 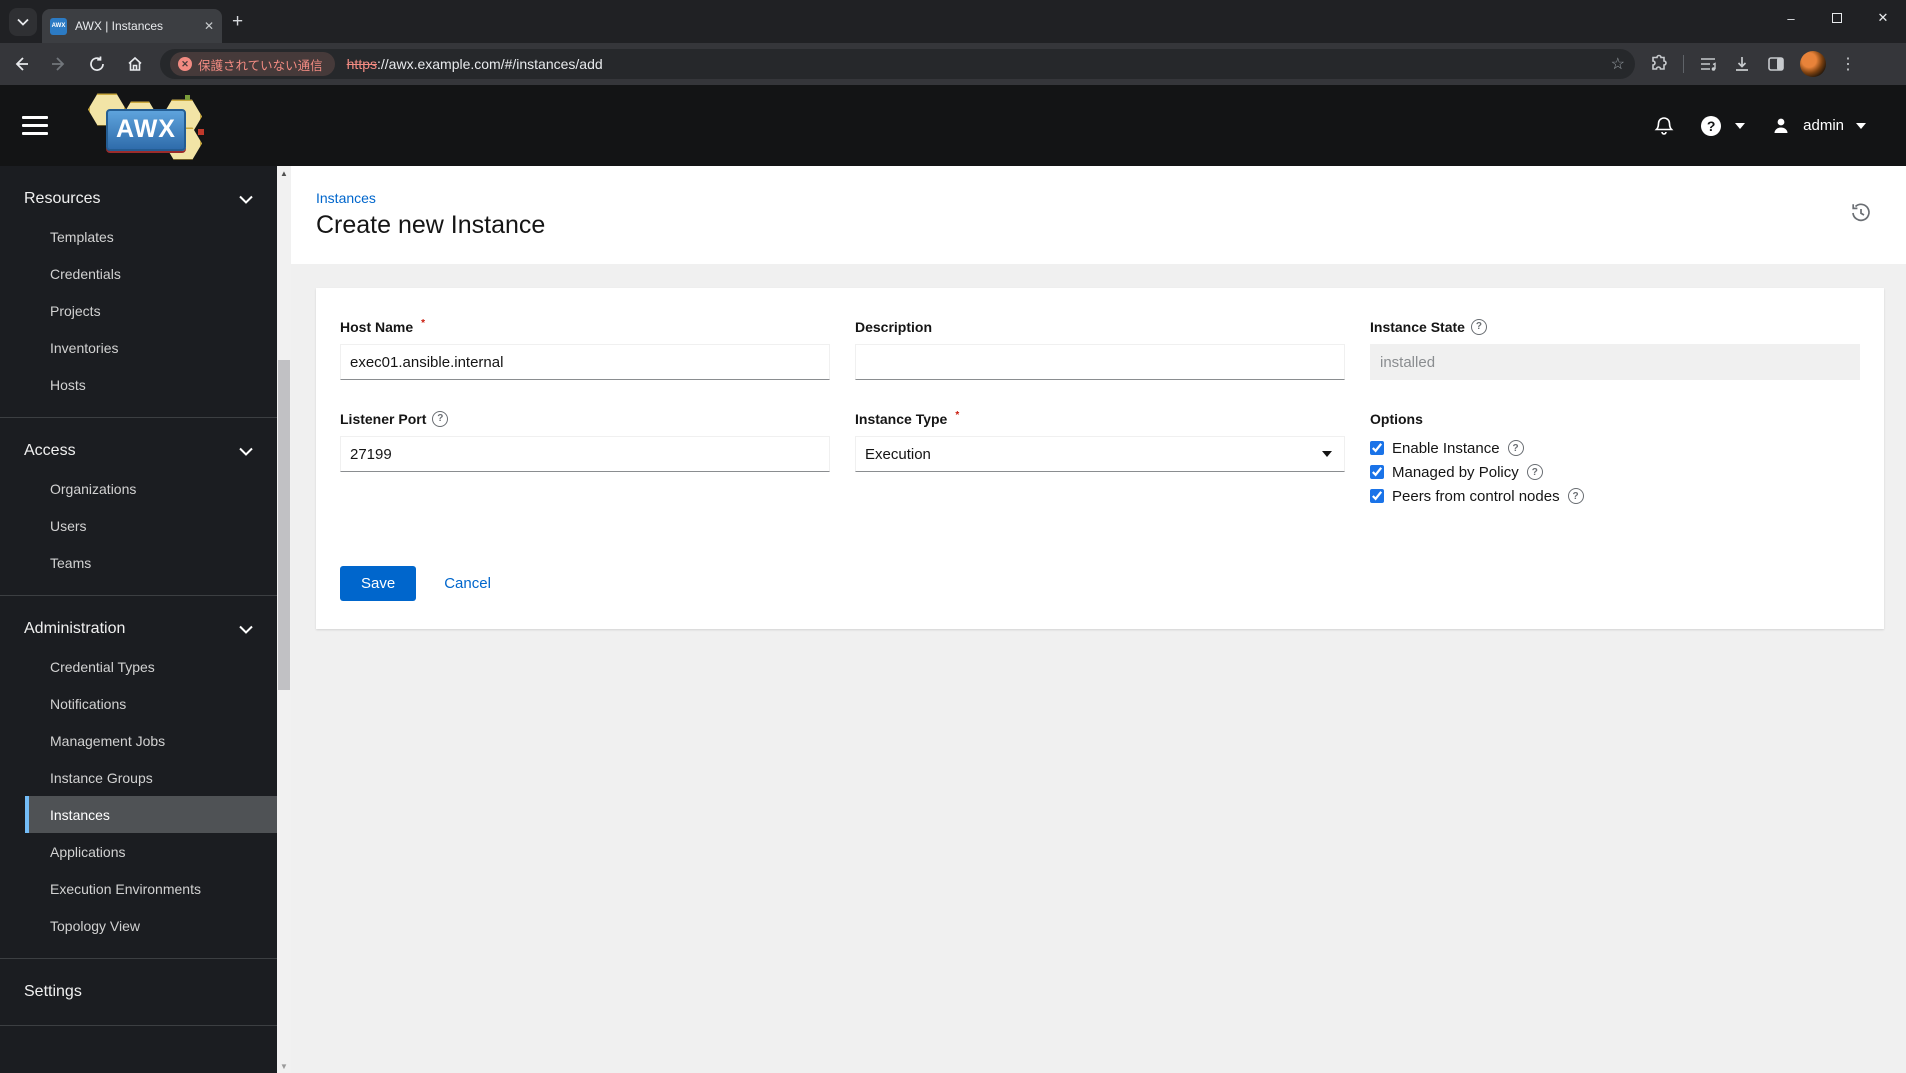 I want to click on url-text: https://awx.example.com/#/instances/add, so click(x=475, y=64).